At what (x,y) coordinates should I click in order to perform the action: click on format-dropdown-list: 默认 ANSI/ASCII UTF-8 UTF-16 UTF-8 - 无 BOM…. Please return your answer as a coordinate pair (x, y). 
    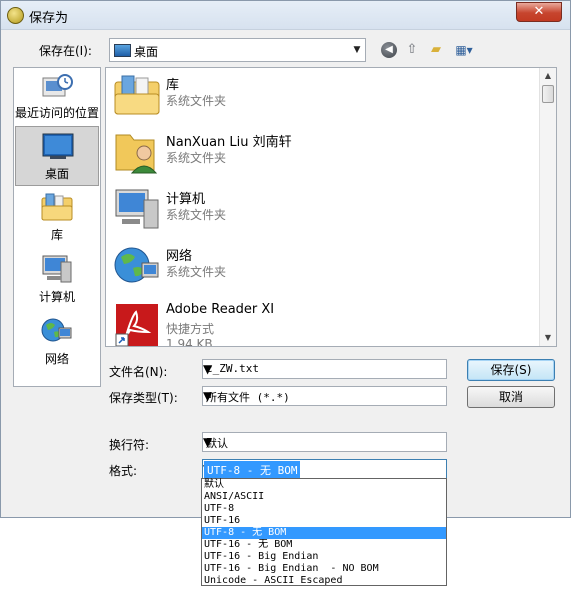
    Looking at the image, I should click on (324, 532).